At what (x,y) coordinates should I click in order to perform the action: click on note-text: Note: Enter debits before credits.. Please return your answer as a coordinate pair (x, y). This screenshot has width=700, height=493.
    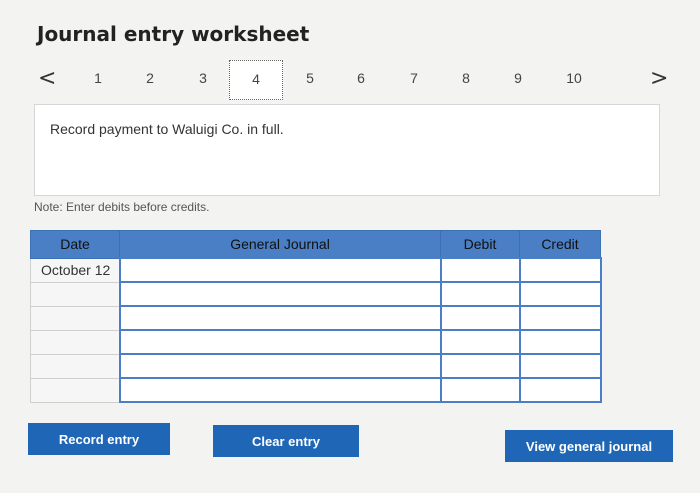
    Looking at the image, I should click on (122, 207).